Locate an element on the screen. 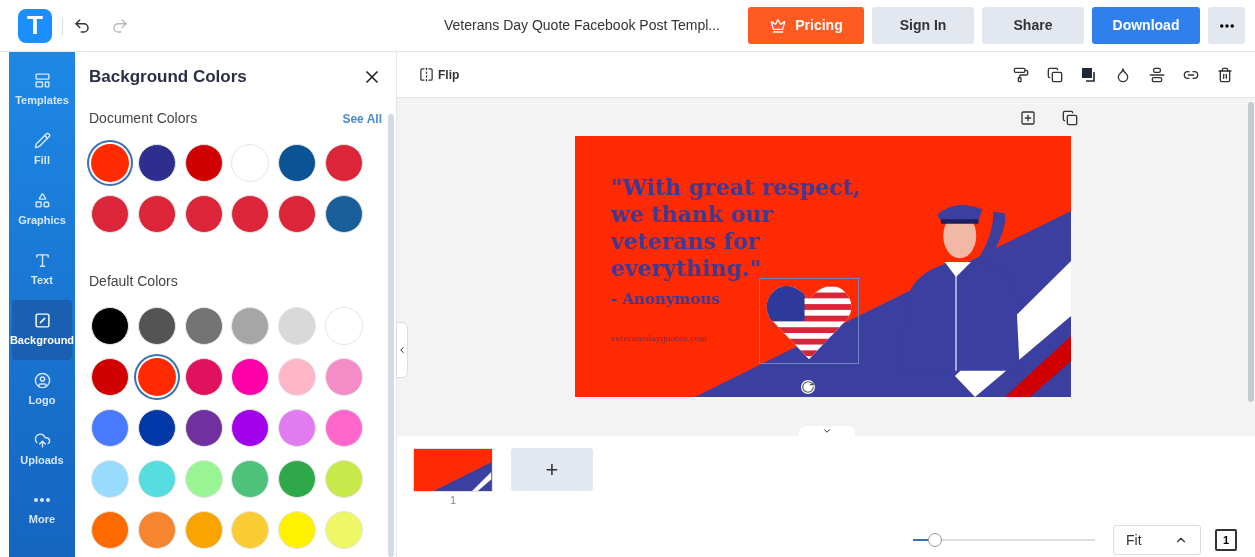 Image resolution: width=1255 pixels, height=557 pixels. sidebar-item: Text is located at coordinates (42, 270).